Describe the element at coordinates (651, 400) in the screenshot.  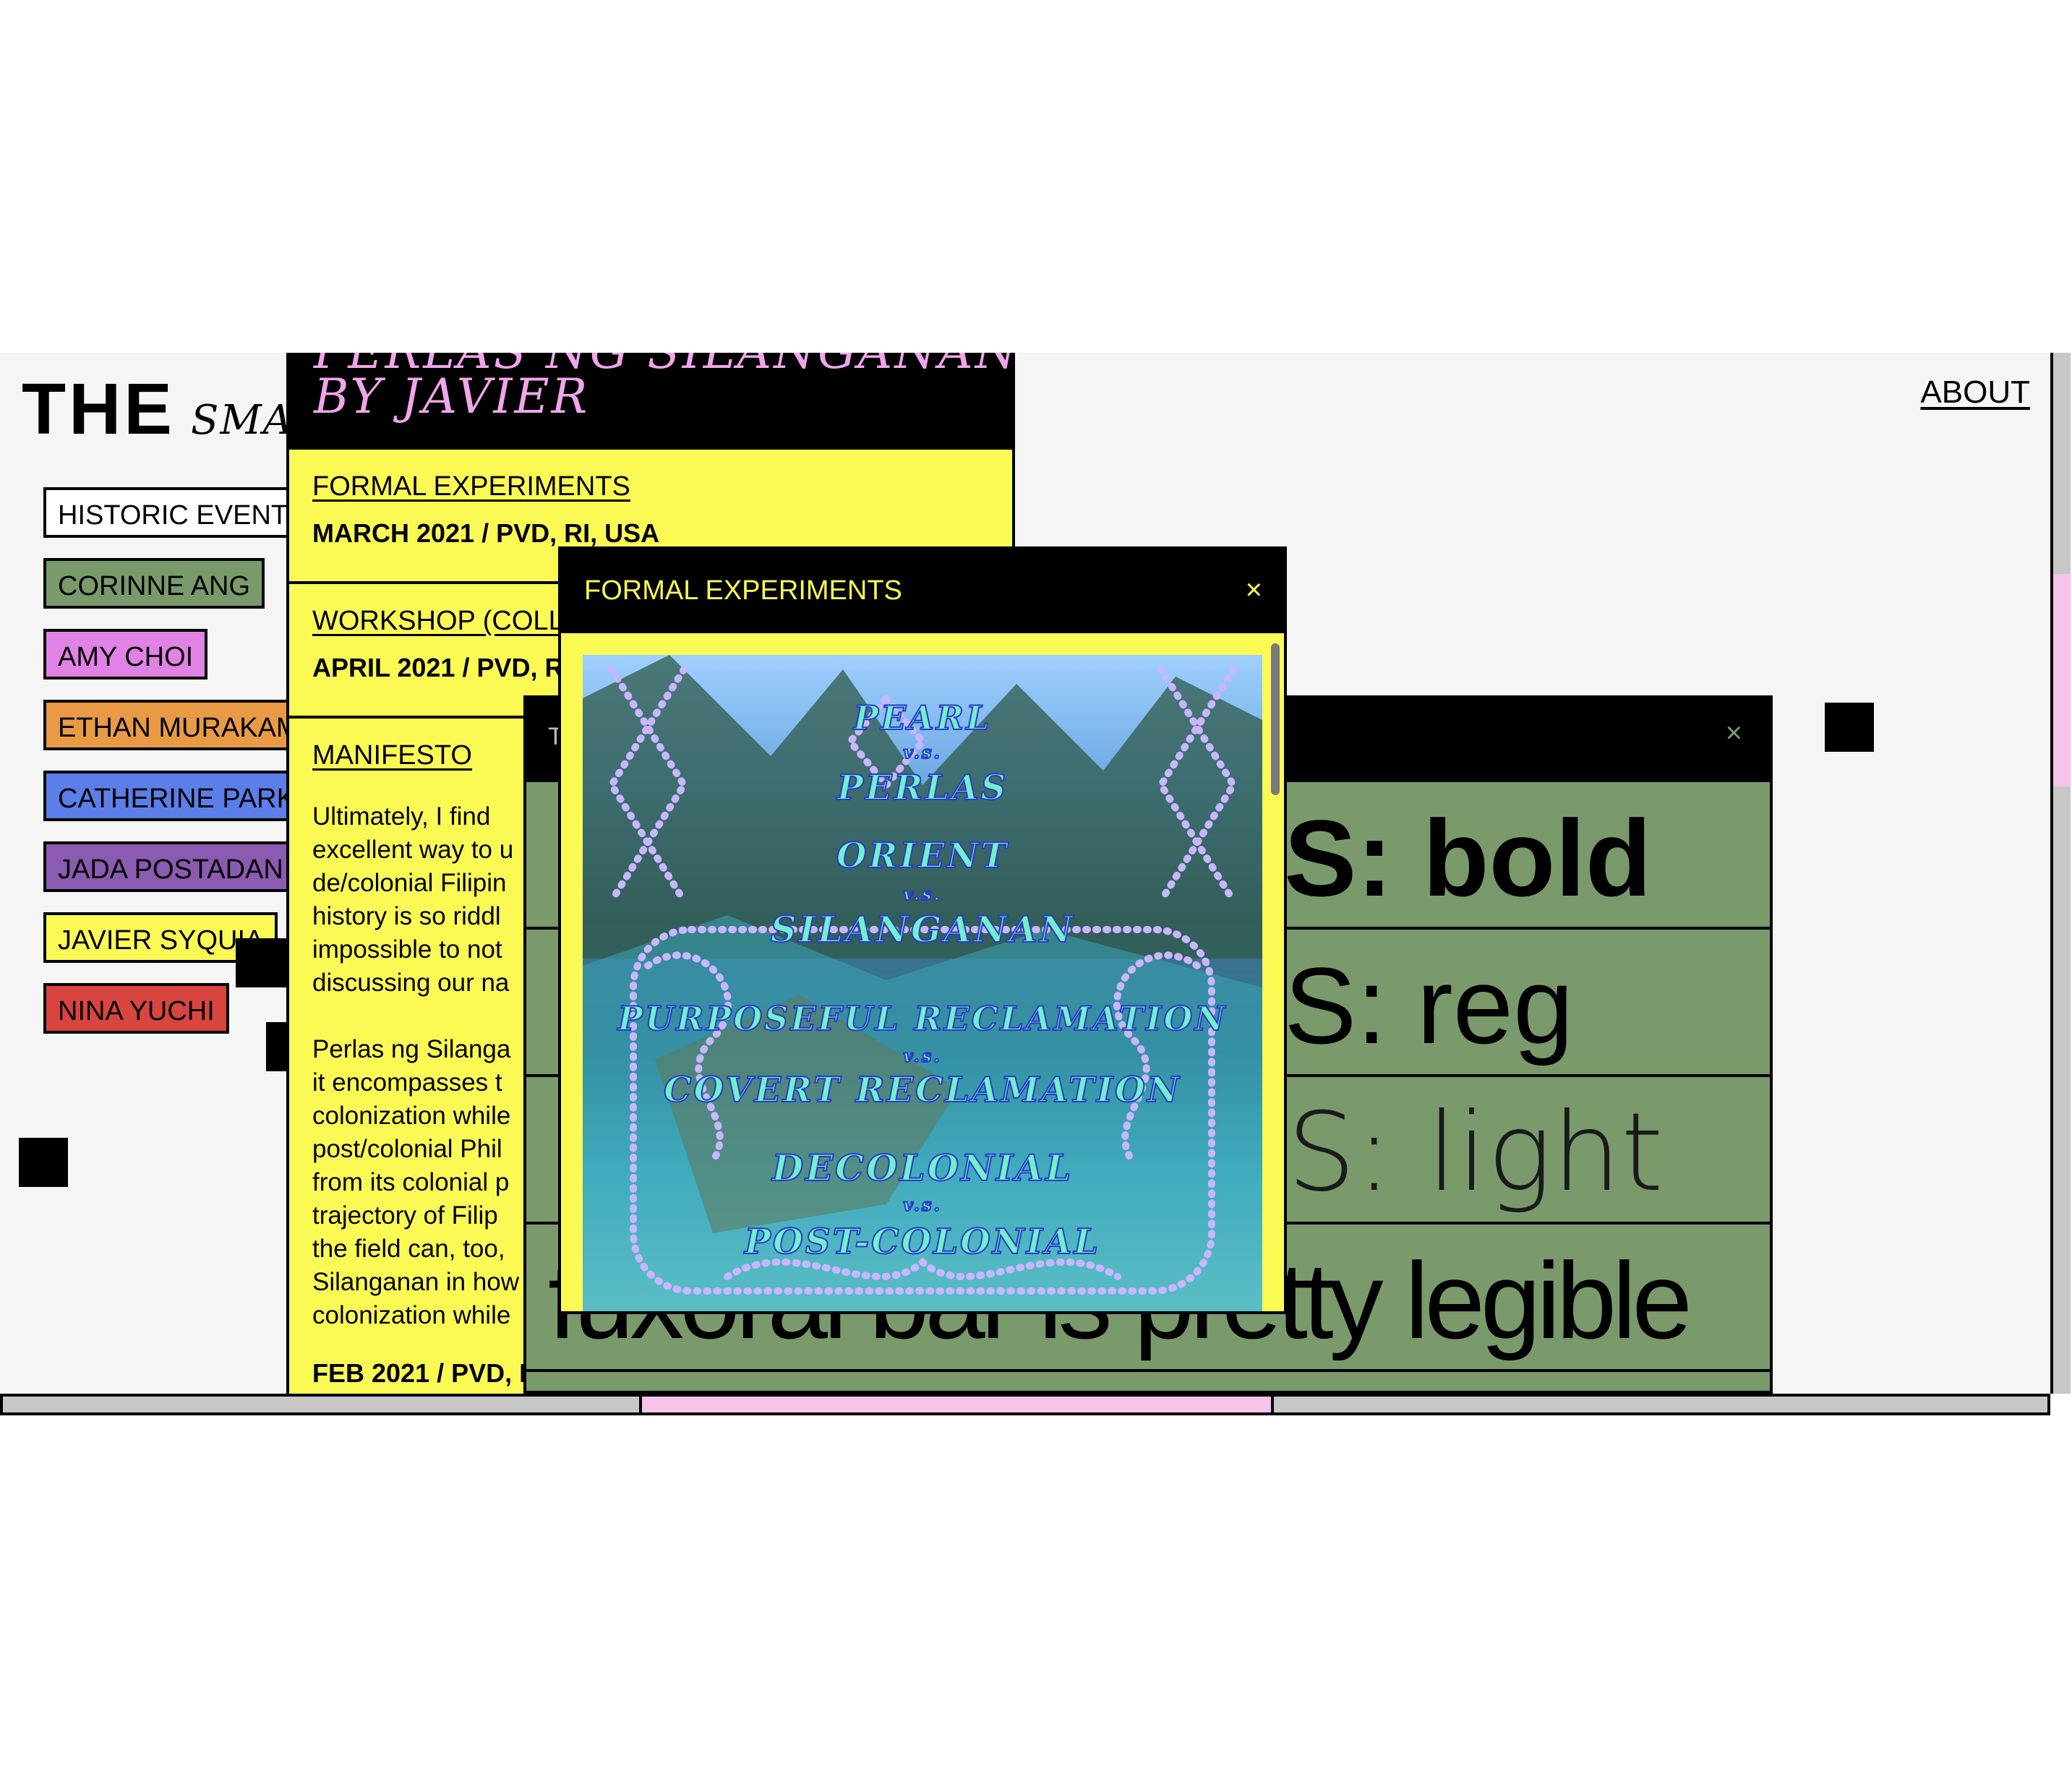
I see `article-header: PERLAS NG SILANGANAN BY JAVIER` at that location.